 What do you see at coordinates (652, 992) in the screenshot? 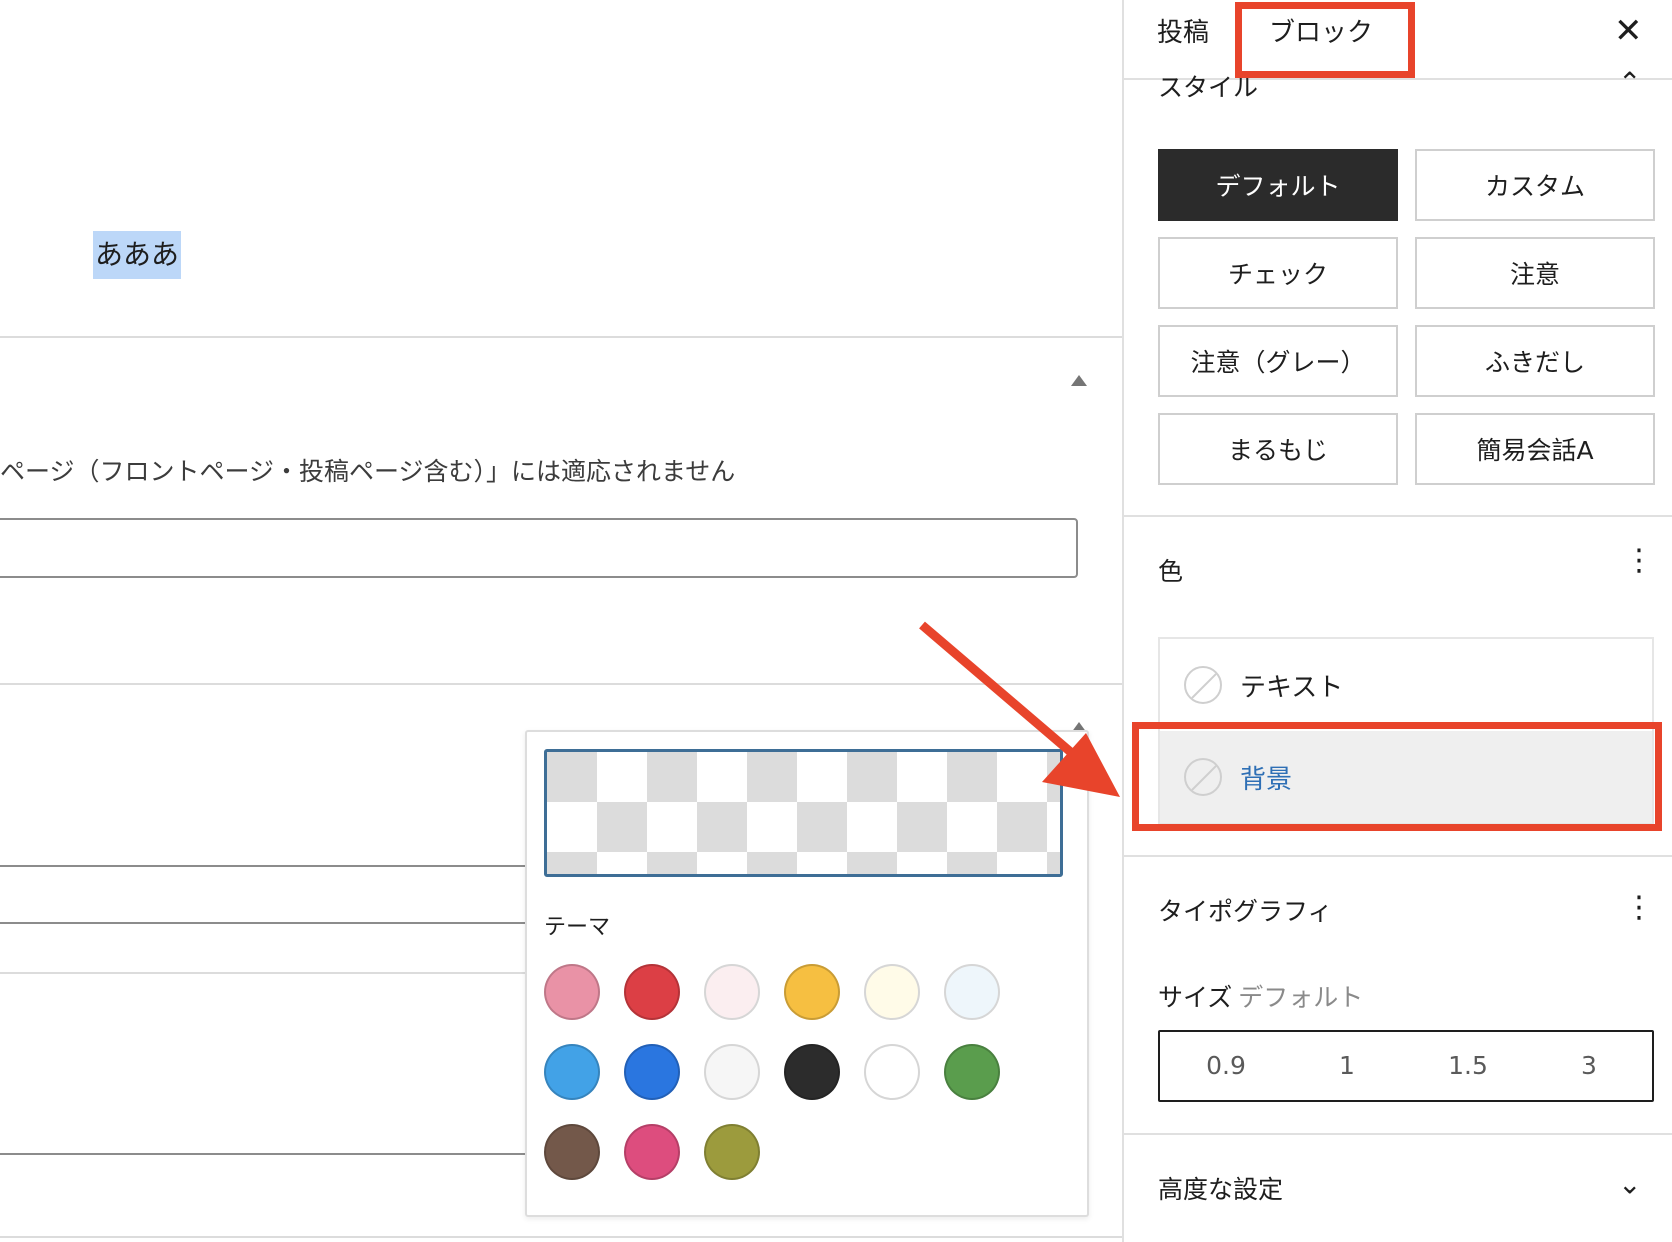
I see `color-swatch-red` at bounding box center [652, 992].